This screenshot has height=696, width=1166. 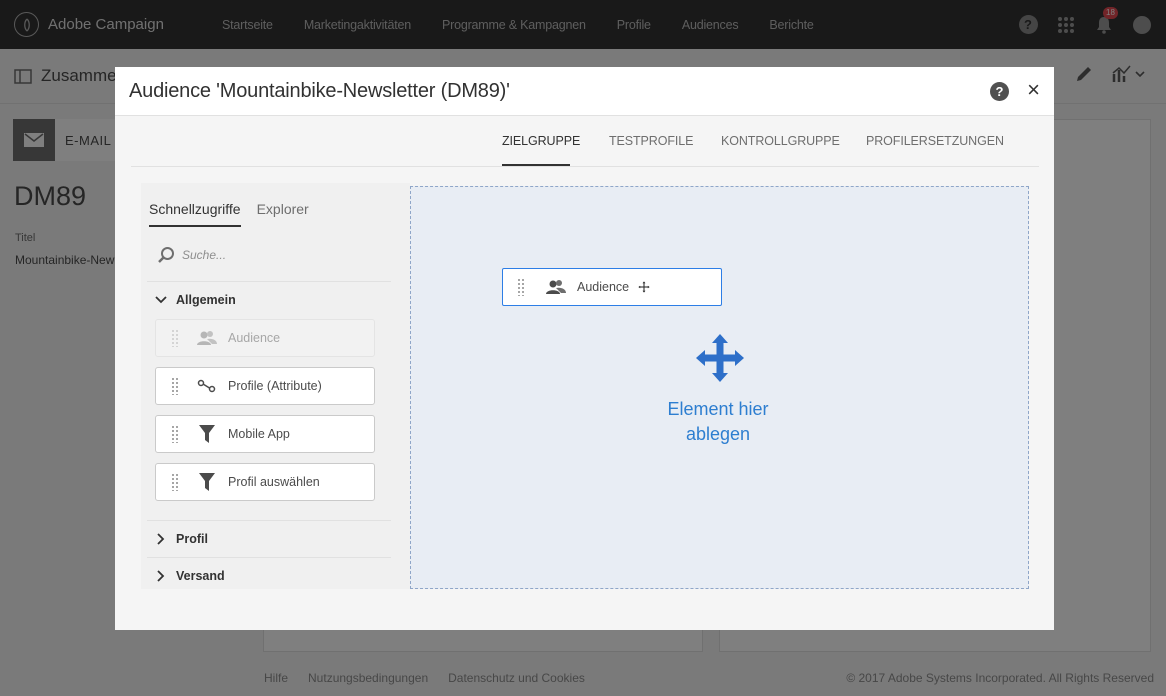 I want to click on tab-explorer: Explorer, so click(x=283, y=214).